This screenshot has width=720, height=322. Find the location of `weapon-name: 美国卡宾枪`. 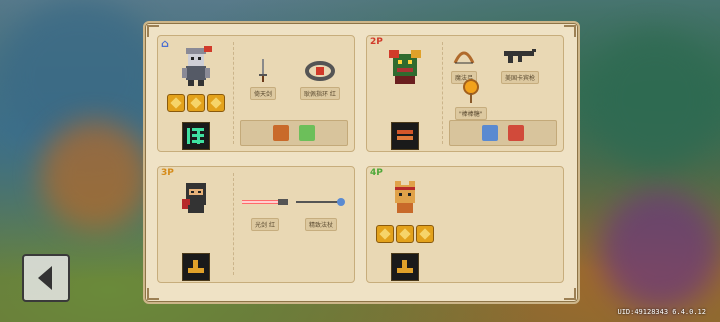

weapon-name: 美国卡宾枪 is located at coordinates (520, 77).